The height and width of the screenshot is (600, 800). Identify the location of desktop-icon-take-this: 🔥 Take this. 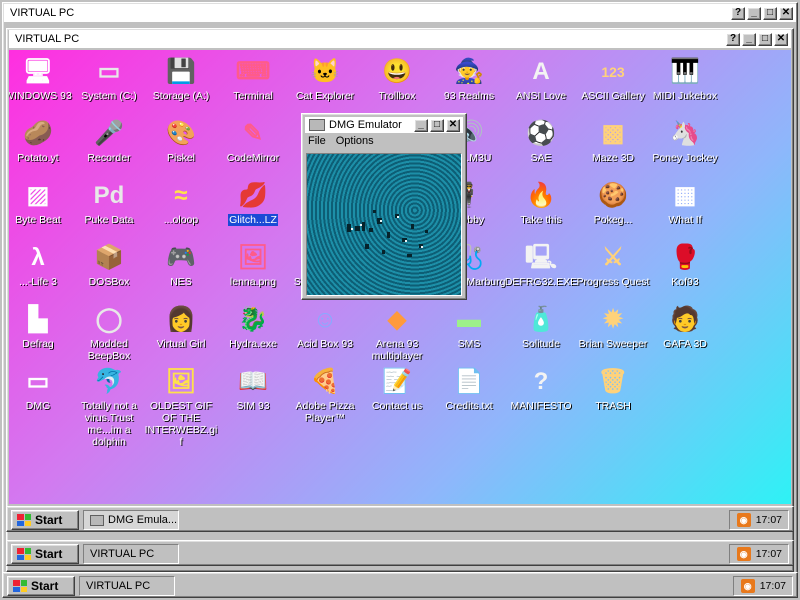
(541, 203).